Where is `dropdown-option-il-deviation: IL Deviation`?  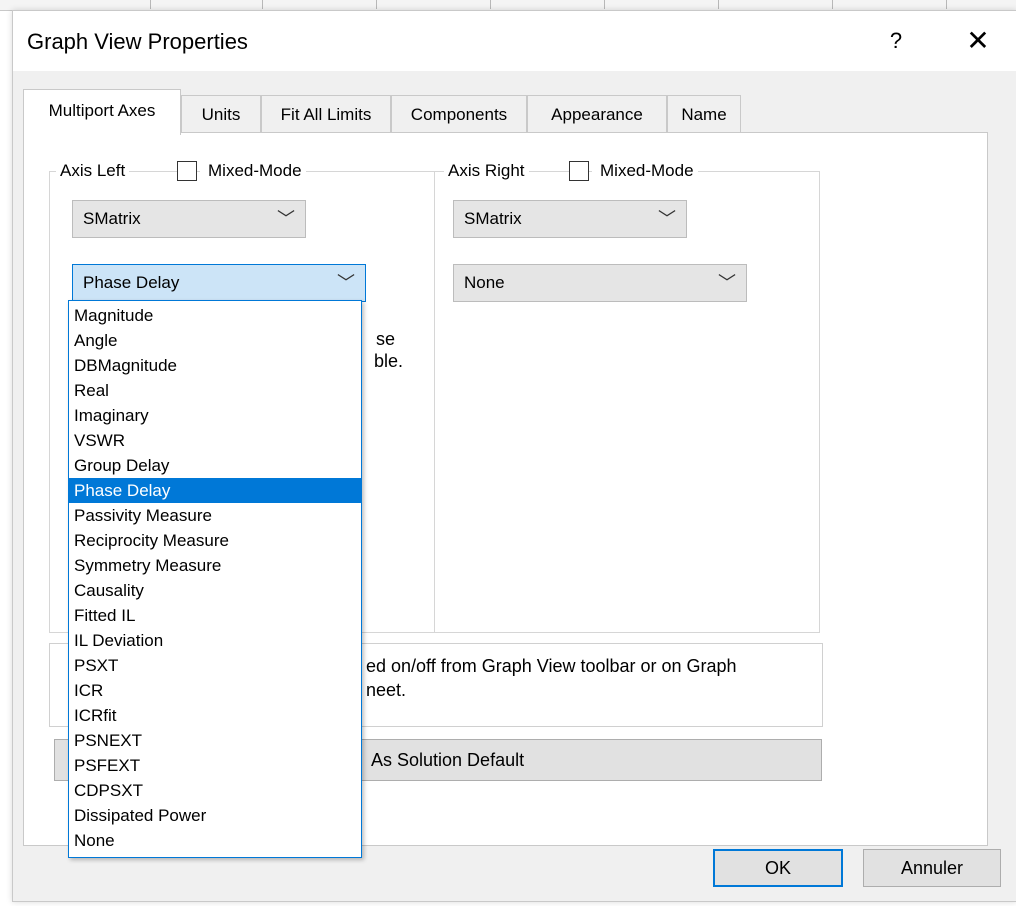 dropdown-option-il-deviation: IL Deviation is located at coordinates (215, 640).